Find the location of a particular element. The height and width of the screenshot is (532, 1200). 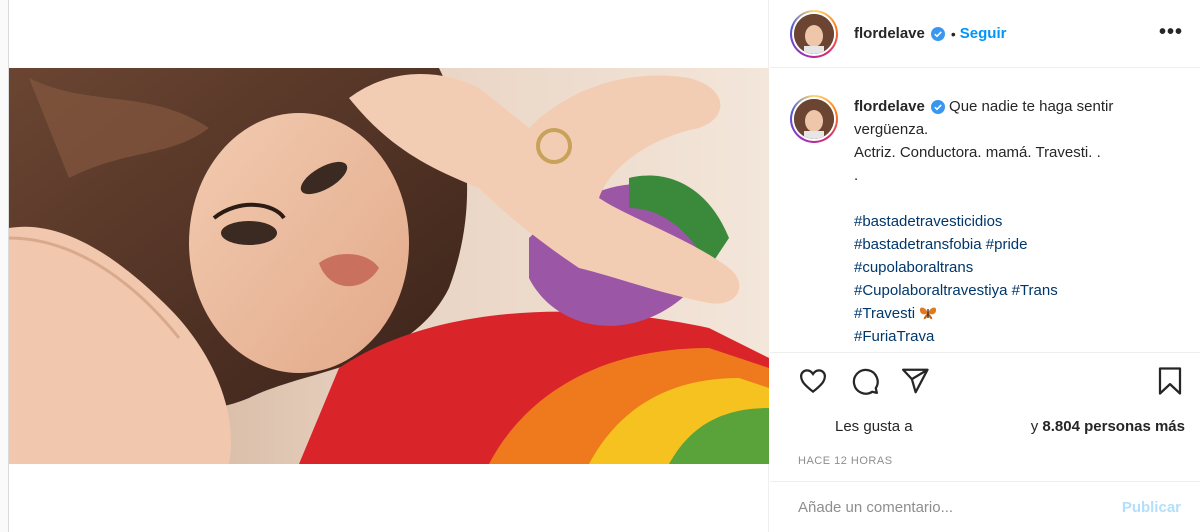

caption-avatar-border is located at coordinates (814, 119).